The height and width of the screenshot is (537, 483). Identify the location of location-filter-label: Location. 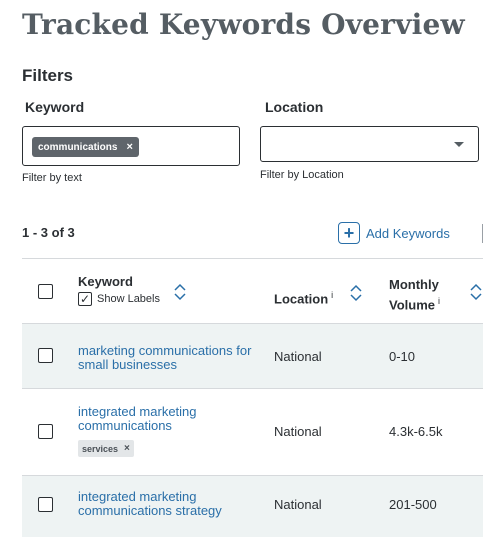
(294, 107).